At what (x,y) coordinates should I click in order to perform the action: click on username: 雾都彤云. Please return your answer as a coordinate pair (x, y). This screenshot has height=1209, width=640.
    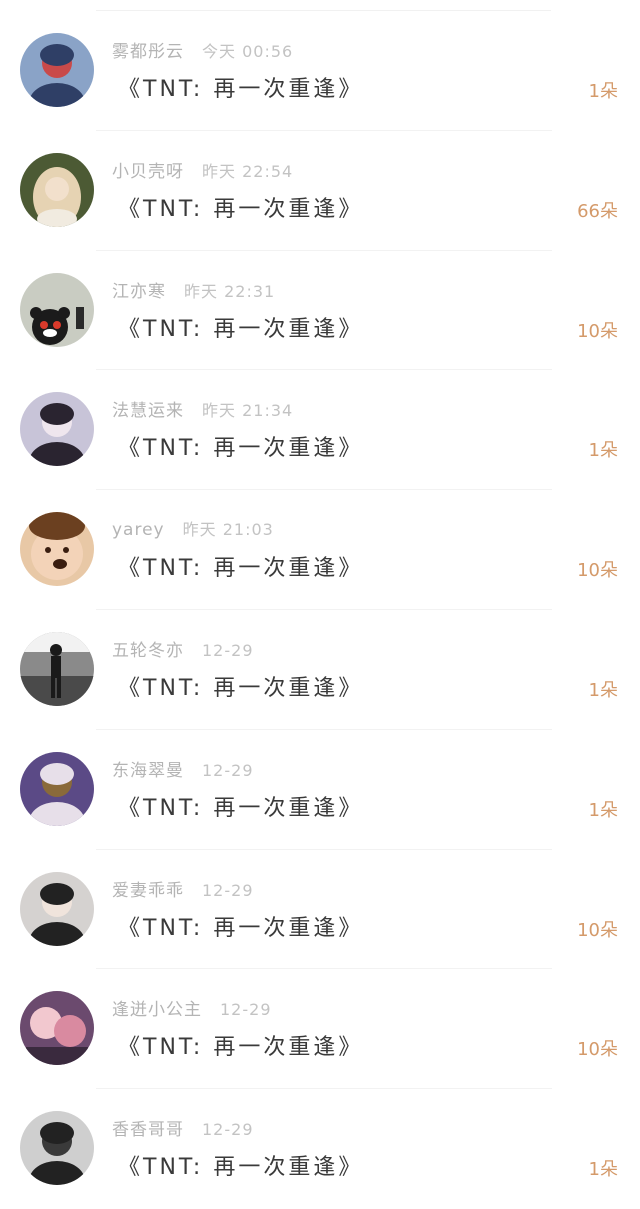
    Looking at the image, I should click on (148, 52).